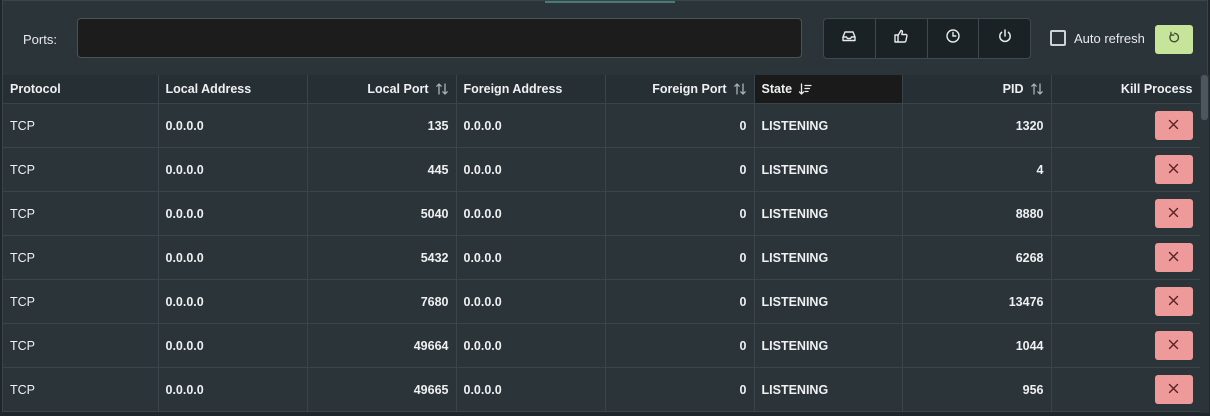  I want to click on power-button, so click(1004, 38).